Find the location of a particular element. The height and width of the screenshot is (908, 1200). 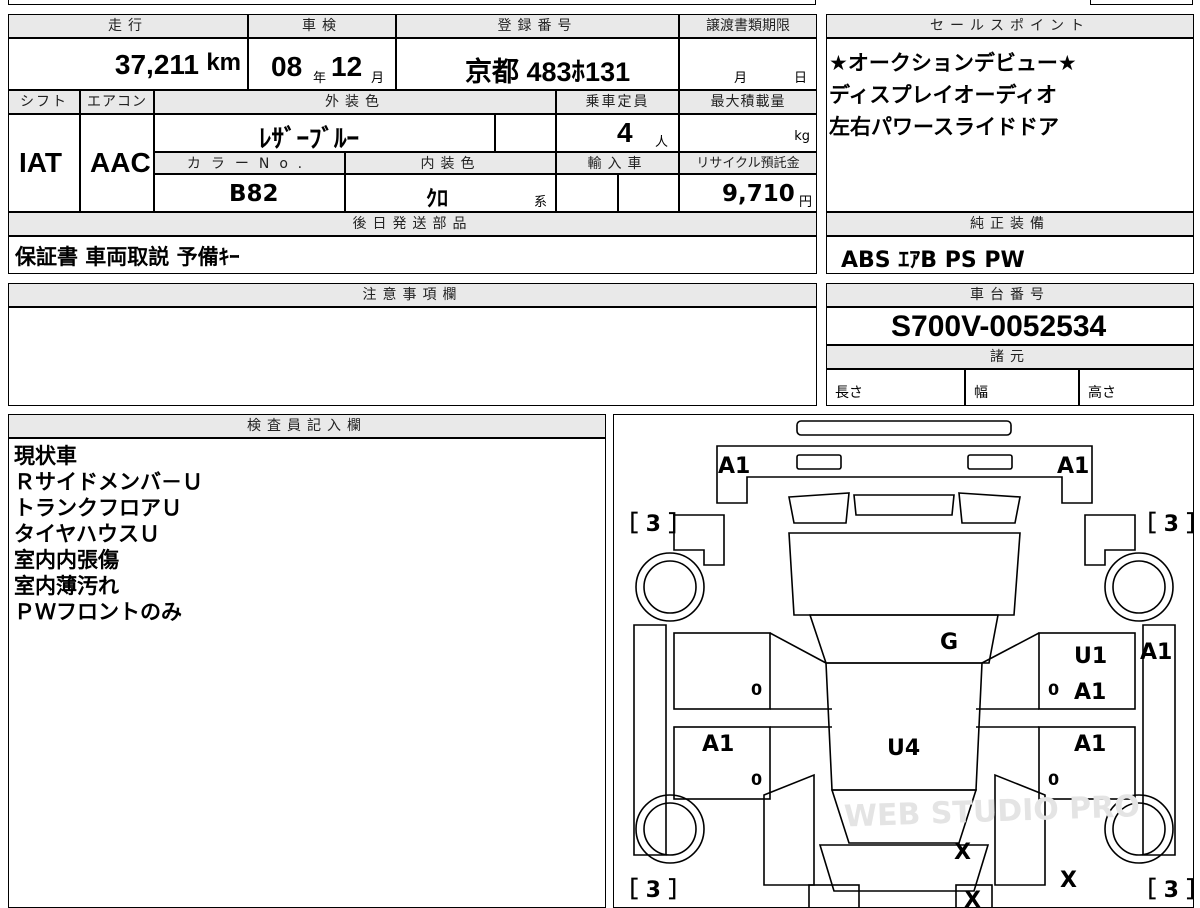

spec-width-label: 幅 is located at coordinates (981, 393).